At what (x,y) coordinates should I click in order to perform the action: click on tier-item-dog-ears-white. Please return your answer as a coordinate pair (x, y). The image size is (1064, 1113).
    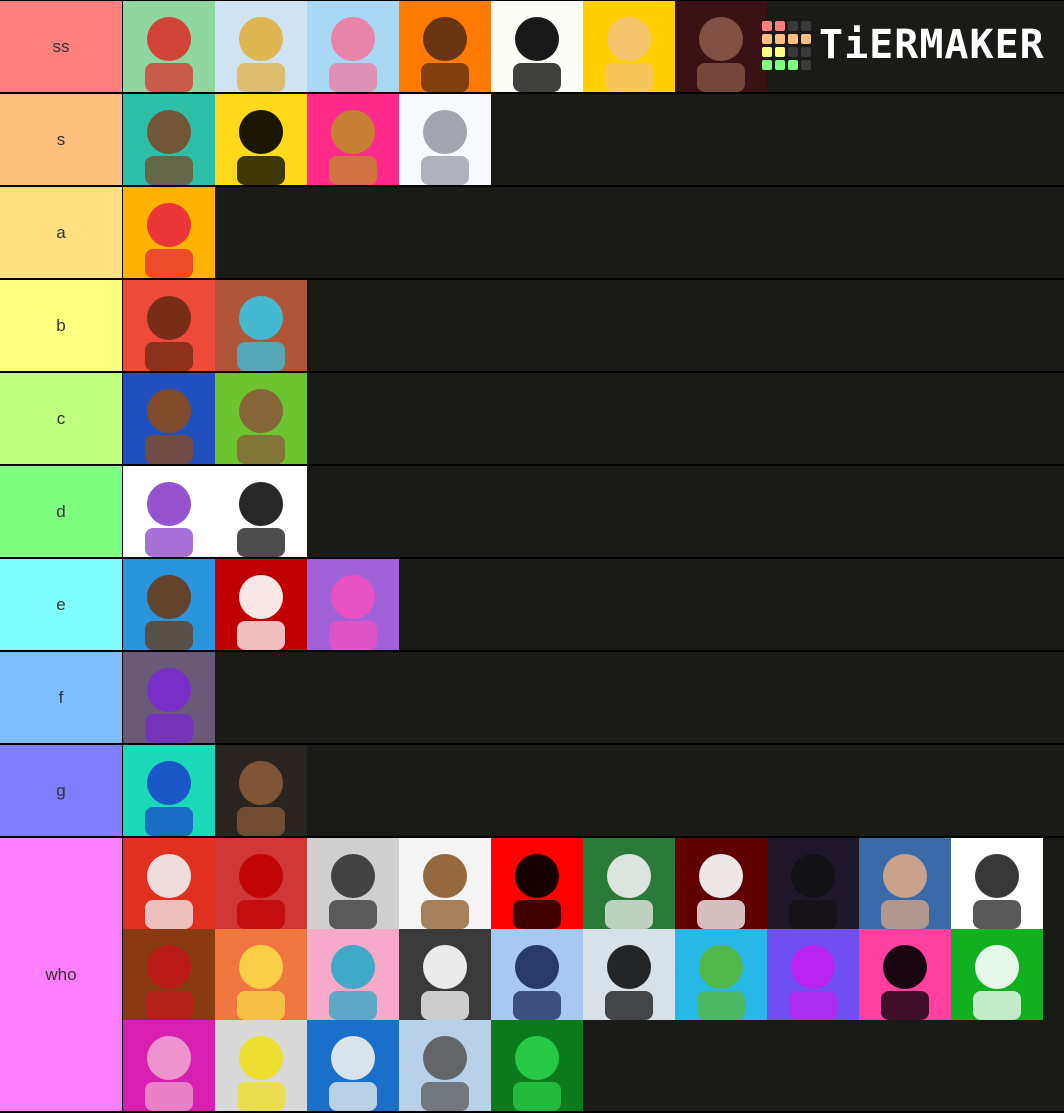
    Looking at the image, I should click on (445, 883).